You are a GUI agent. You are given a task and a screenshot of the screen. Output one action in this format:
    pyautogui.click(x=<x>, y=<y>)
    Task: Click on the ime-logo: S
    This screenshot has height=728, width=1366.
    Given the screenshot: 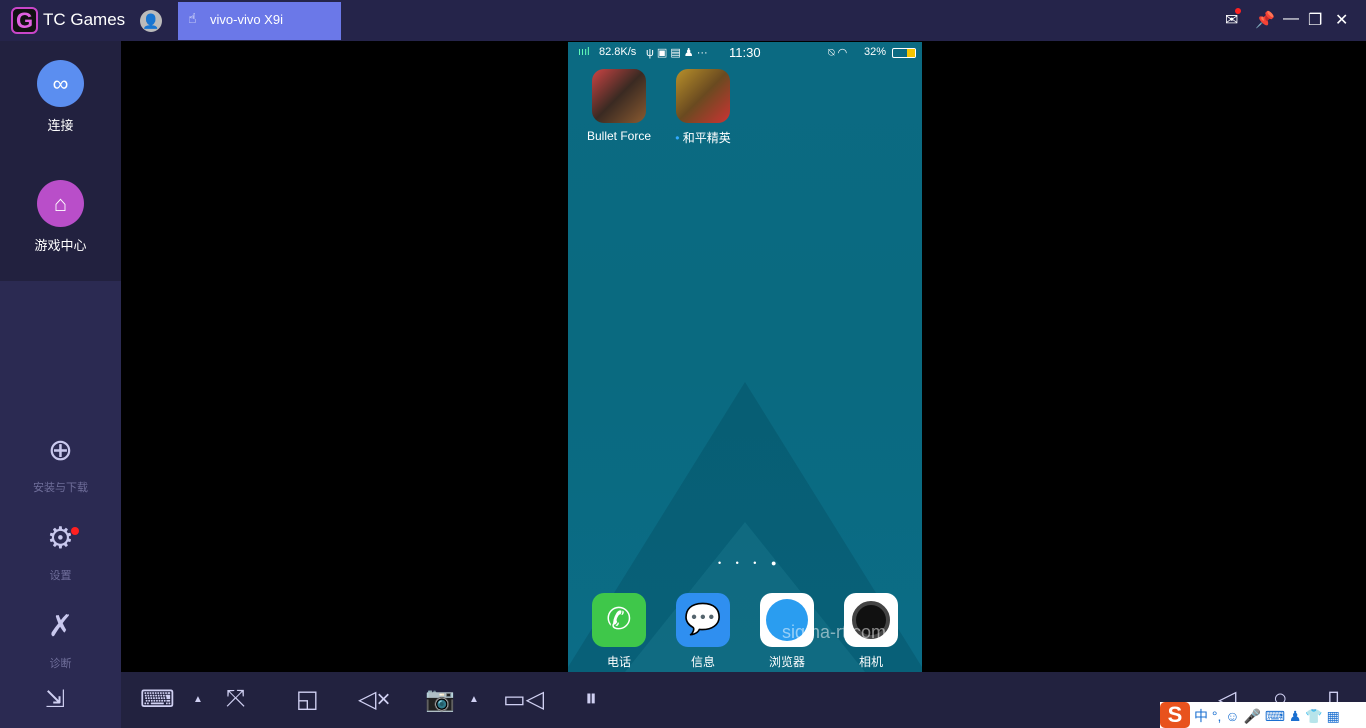 What is the action you would take?
    pyautogui.click(x=1175, y=715)
    